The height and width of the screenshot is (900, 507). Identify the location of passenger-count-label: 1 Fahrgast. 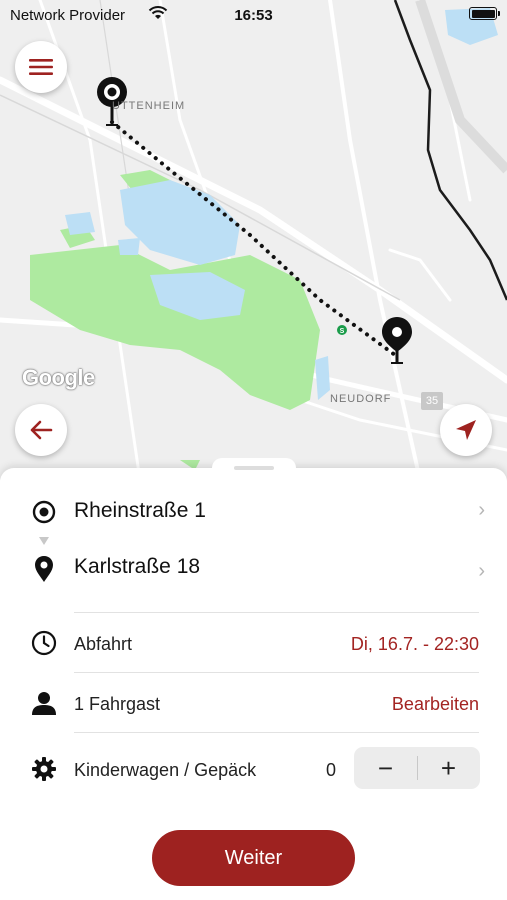
(117, 704).